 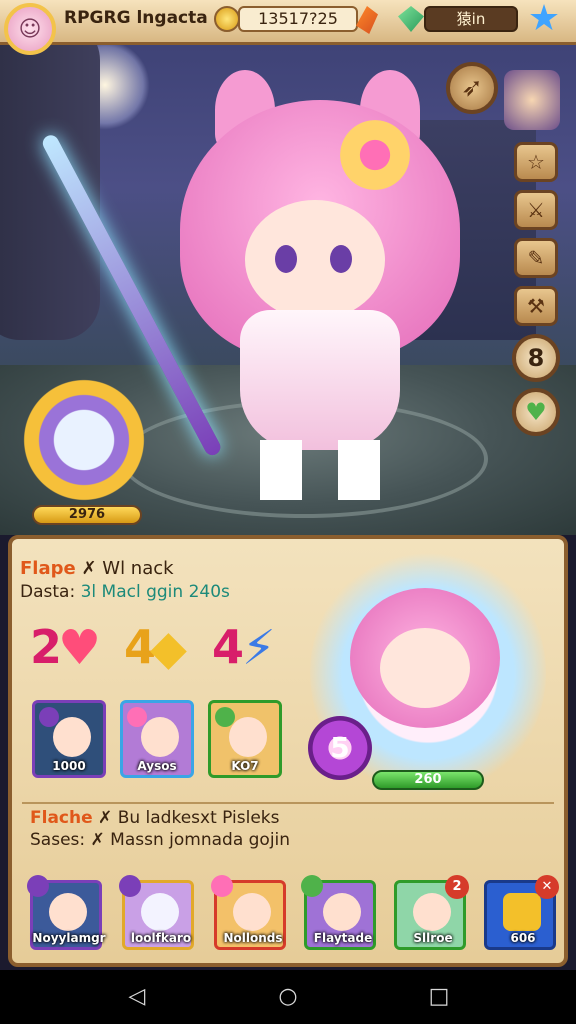 What do you see at coordinates (536, 258) in the screenshot?
I see `quill-button: ✎` at bounding box center [536, 258].